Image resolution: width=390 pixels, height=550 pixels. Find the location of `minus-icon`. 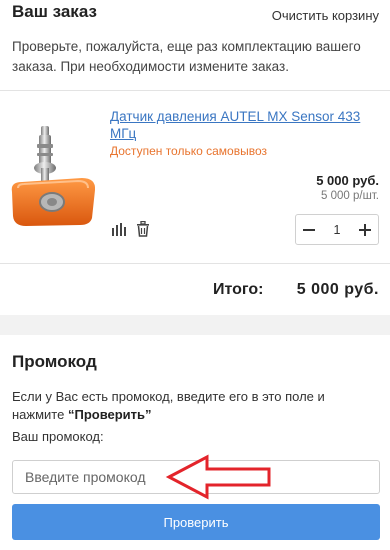

minus-icon is located at coordinates (309, 229).